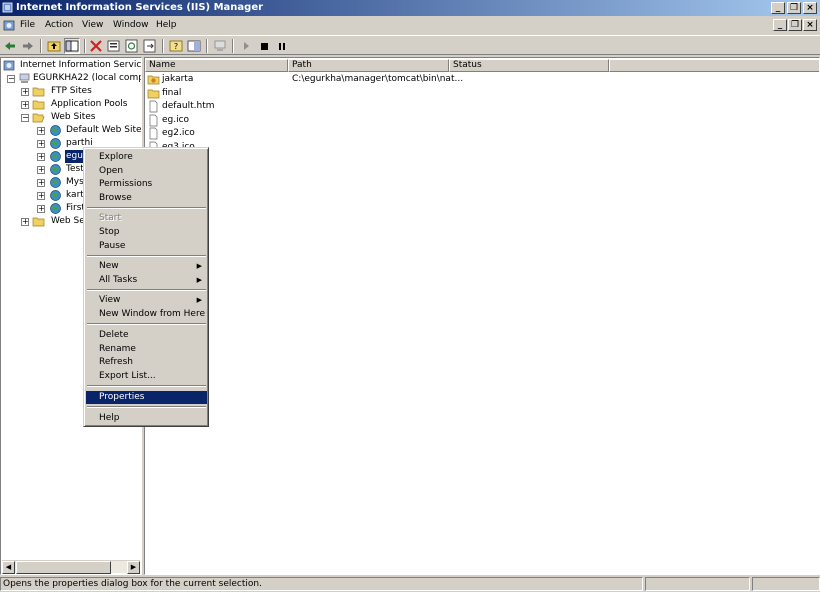 Image resolution: width=820 pixels, height=592 pixels. I want to click on menu-window: Window, so click(131, 25).